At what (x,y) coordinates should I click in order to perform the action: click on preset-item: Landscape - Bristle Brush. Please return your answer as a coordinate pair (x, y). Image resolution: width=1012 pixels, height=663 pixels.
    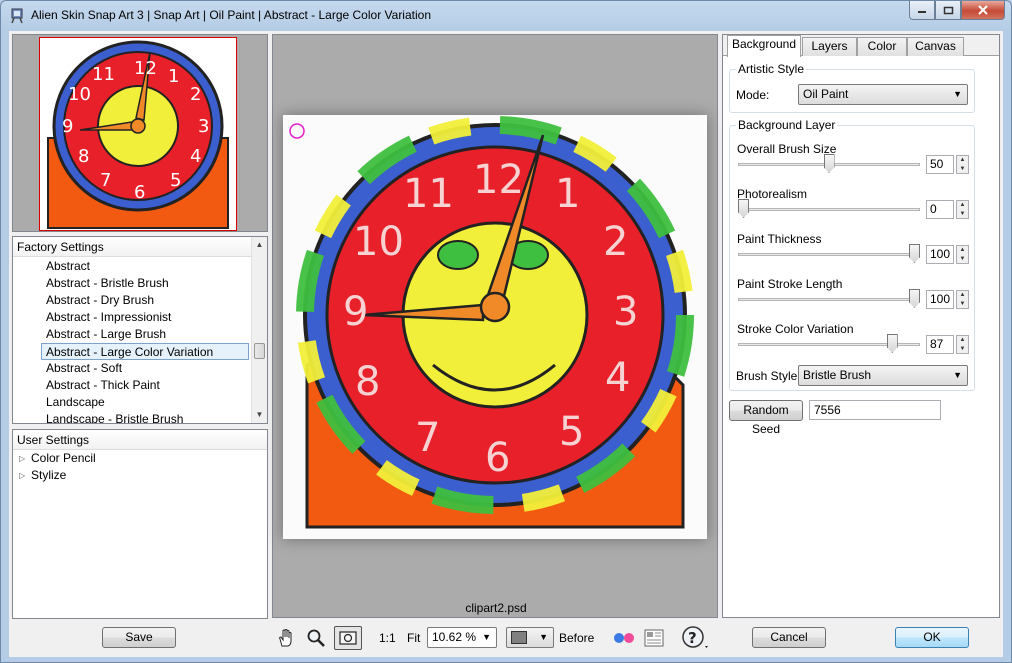
    Looking at the image, I should click on (132, 417).